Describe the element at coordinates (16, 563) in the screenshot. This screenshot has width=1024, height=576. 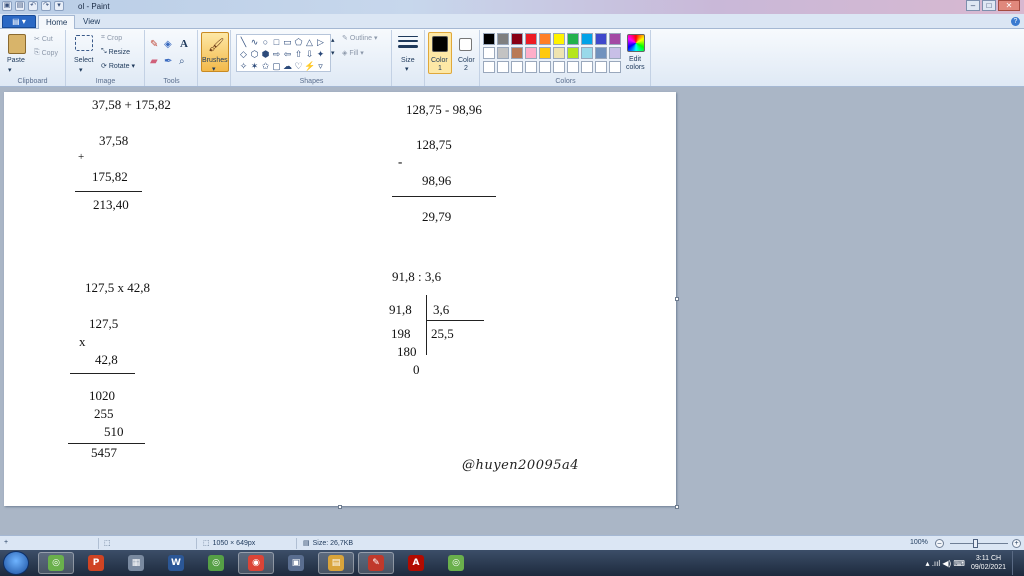
I see `start-button` at that location.